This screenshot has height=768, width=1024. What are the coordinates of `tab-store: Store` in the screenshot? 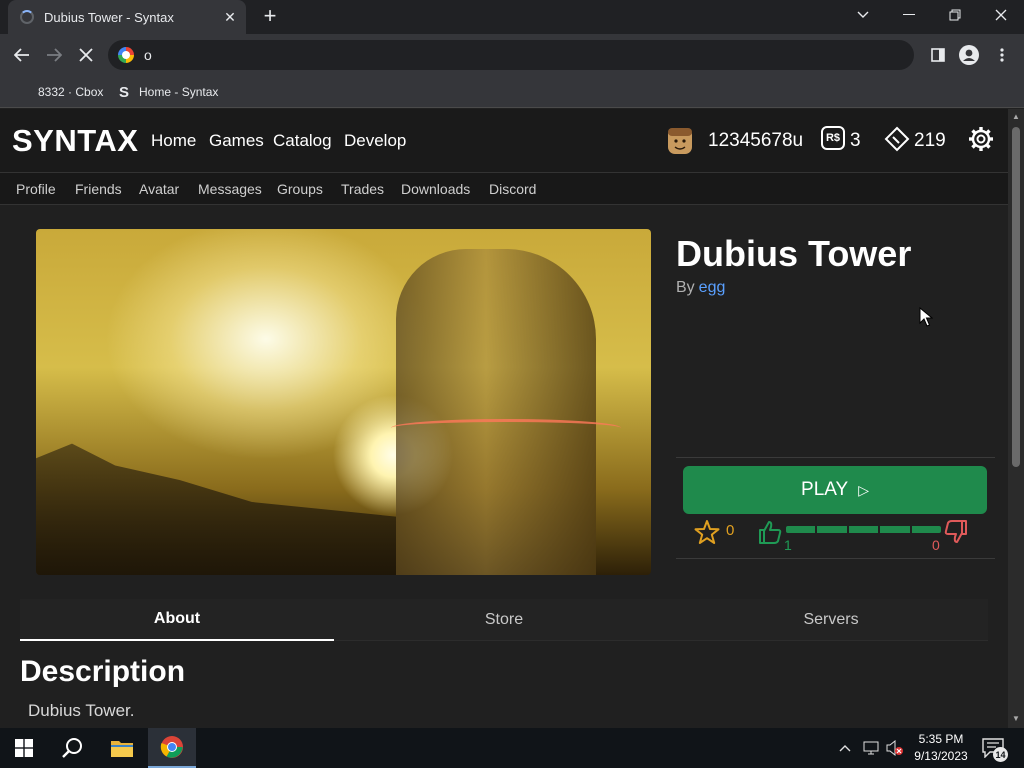 It's located at (504, 620).